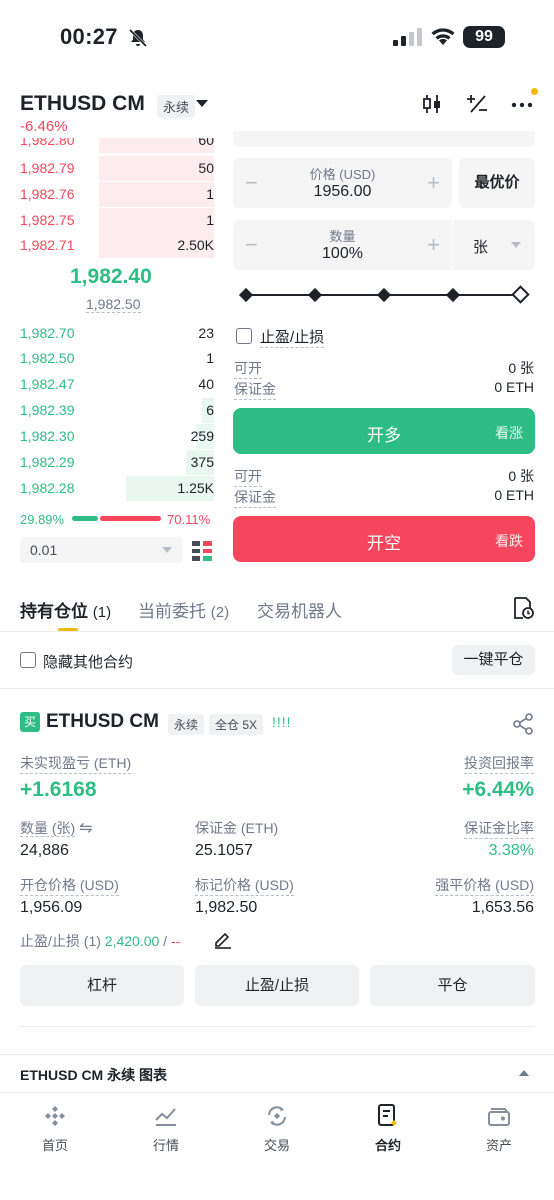 Image resolution: width=554 pixels, height=1200 pixels. What do you see at coordinates (277, 37) in the screenshot?
I see `status-bar: 00:27 99` at bounding box center [277, 37].